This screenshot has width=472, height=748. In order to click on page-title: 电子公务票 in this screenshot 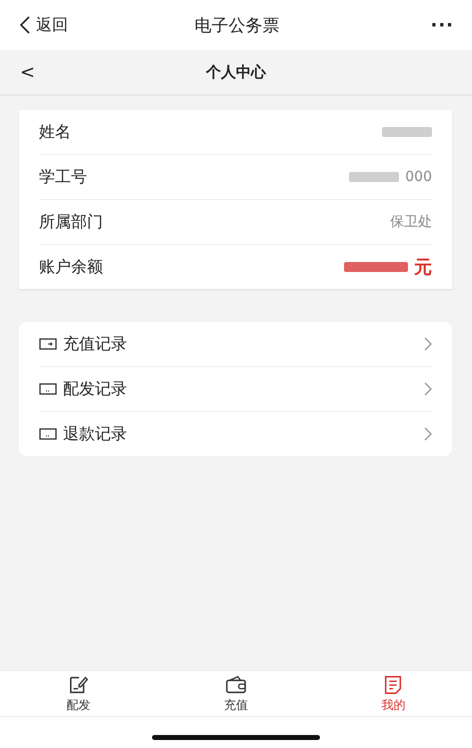, I will do `click(237, 25)`.